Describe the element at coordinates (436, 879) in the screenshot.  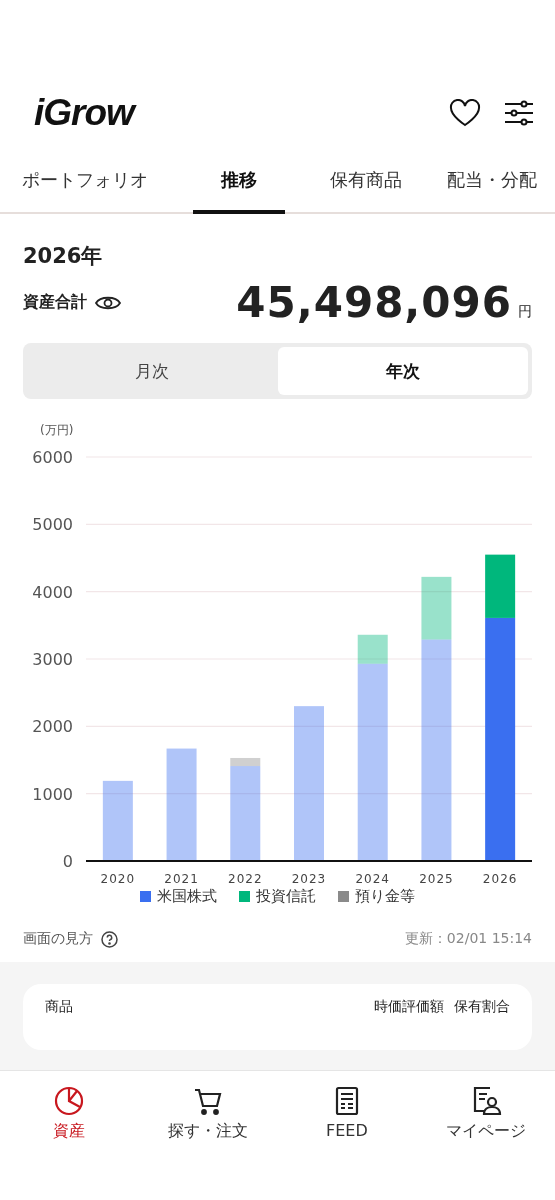
I see `x-tick-label: 2025` at that location.